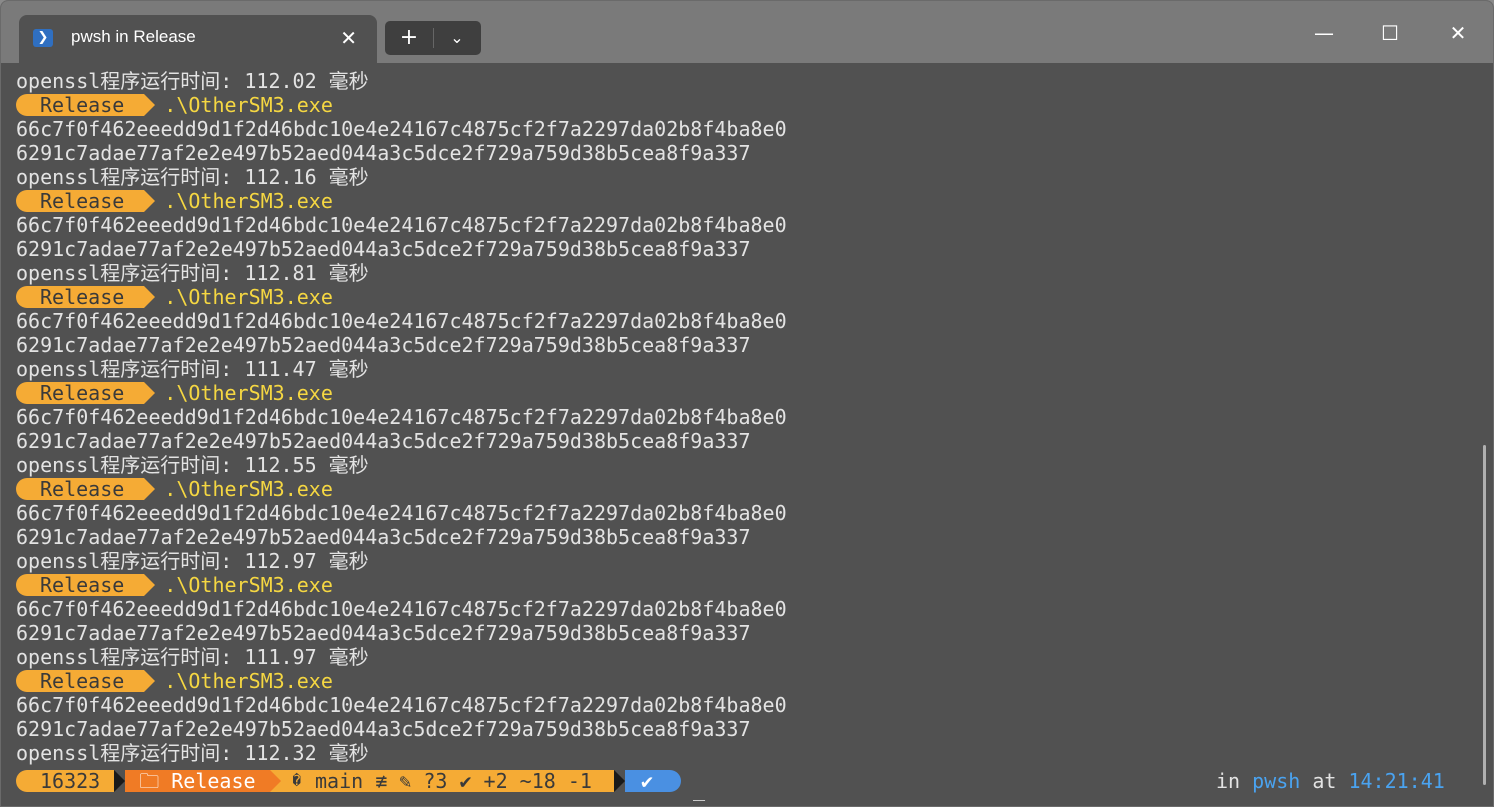  Describe the element at coordinates (197, 781) in the screenshot. I see `path-segment: 🗀 Release` at that location.